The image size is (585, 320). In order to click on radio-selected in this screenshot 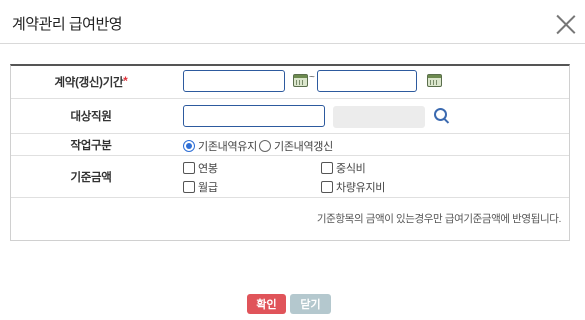, I will do `click(189, 146)`.